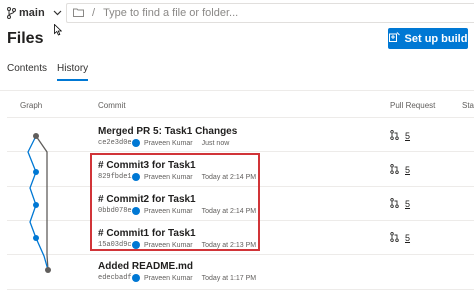 The image size is (474, 297). What do you see at coordinates (145, 266) in the screenshot?
I see `commit-message: Added README.md` at bounding box center [145, 266].